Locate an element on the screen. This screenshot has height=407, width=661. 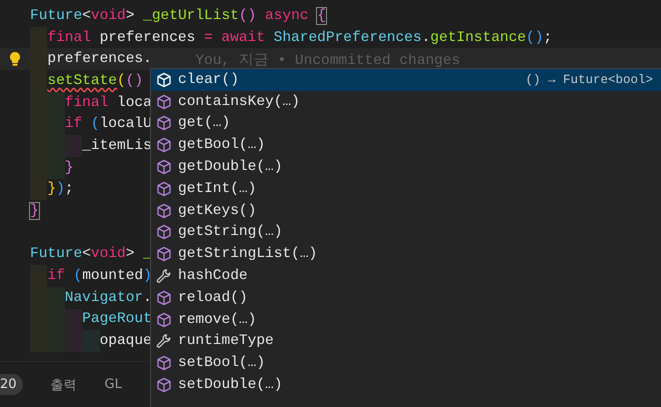
suggestion-item: getString(…) is located at coordinates (406, 233).